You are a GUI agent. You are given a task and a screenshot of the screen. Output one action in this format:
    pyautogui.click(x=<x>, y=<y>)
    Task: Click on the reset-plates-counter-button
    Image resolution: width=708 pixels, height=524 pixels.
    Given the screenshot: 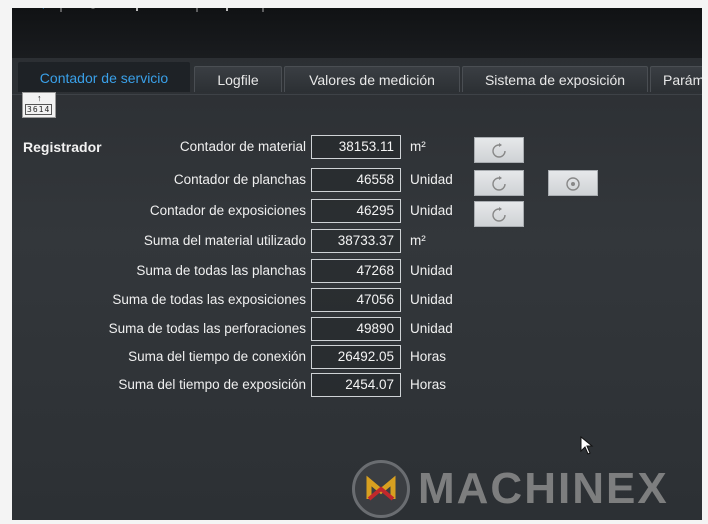 What is the action you would take?
    pyautogui.click(x=499, y=183)
    